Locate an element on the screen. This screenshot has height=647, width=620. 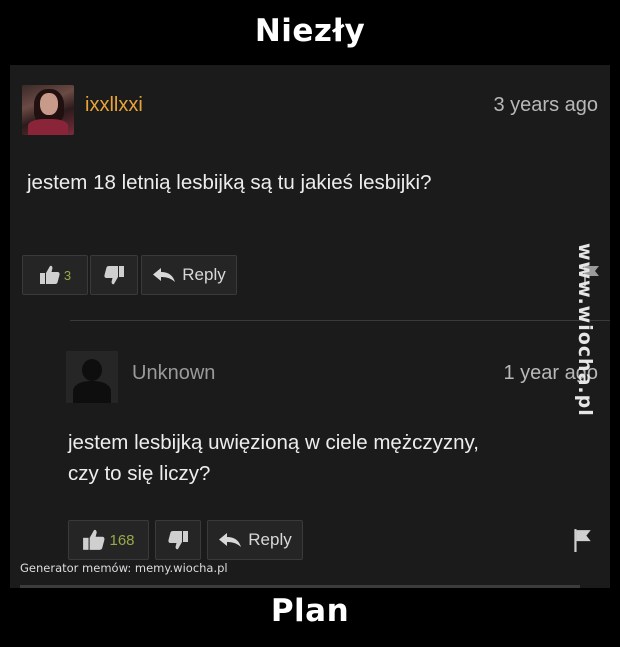
user-avatar is located at coordinates (48, 110).